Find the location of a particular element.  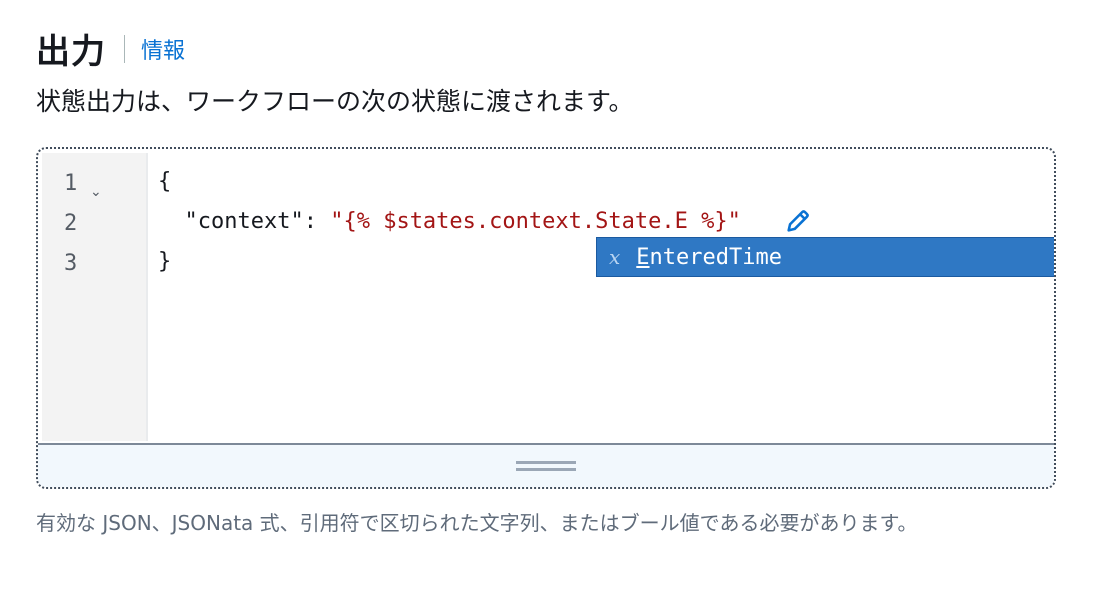

line-number-gutter: 1 ⌄ 2 3 is located at coordinates (95, 297).